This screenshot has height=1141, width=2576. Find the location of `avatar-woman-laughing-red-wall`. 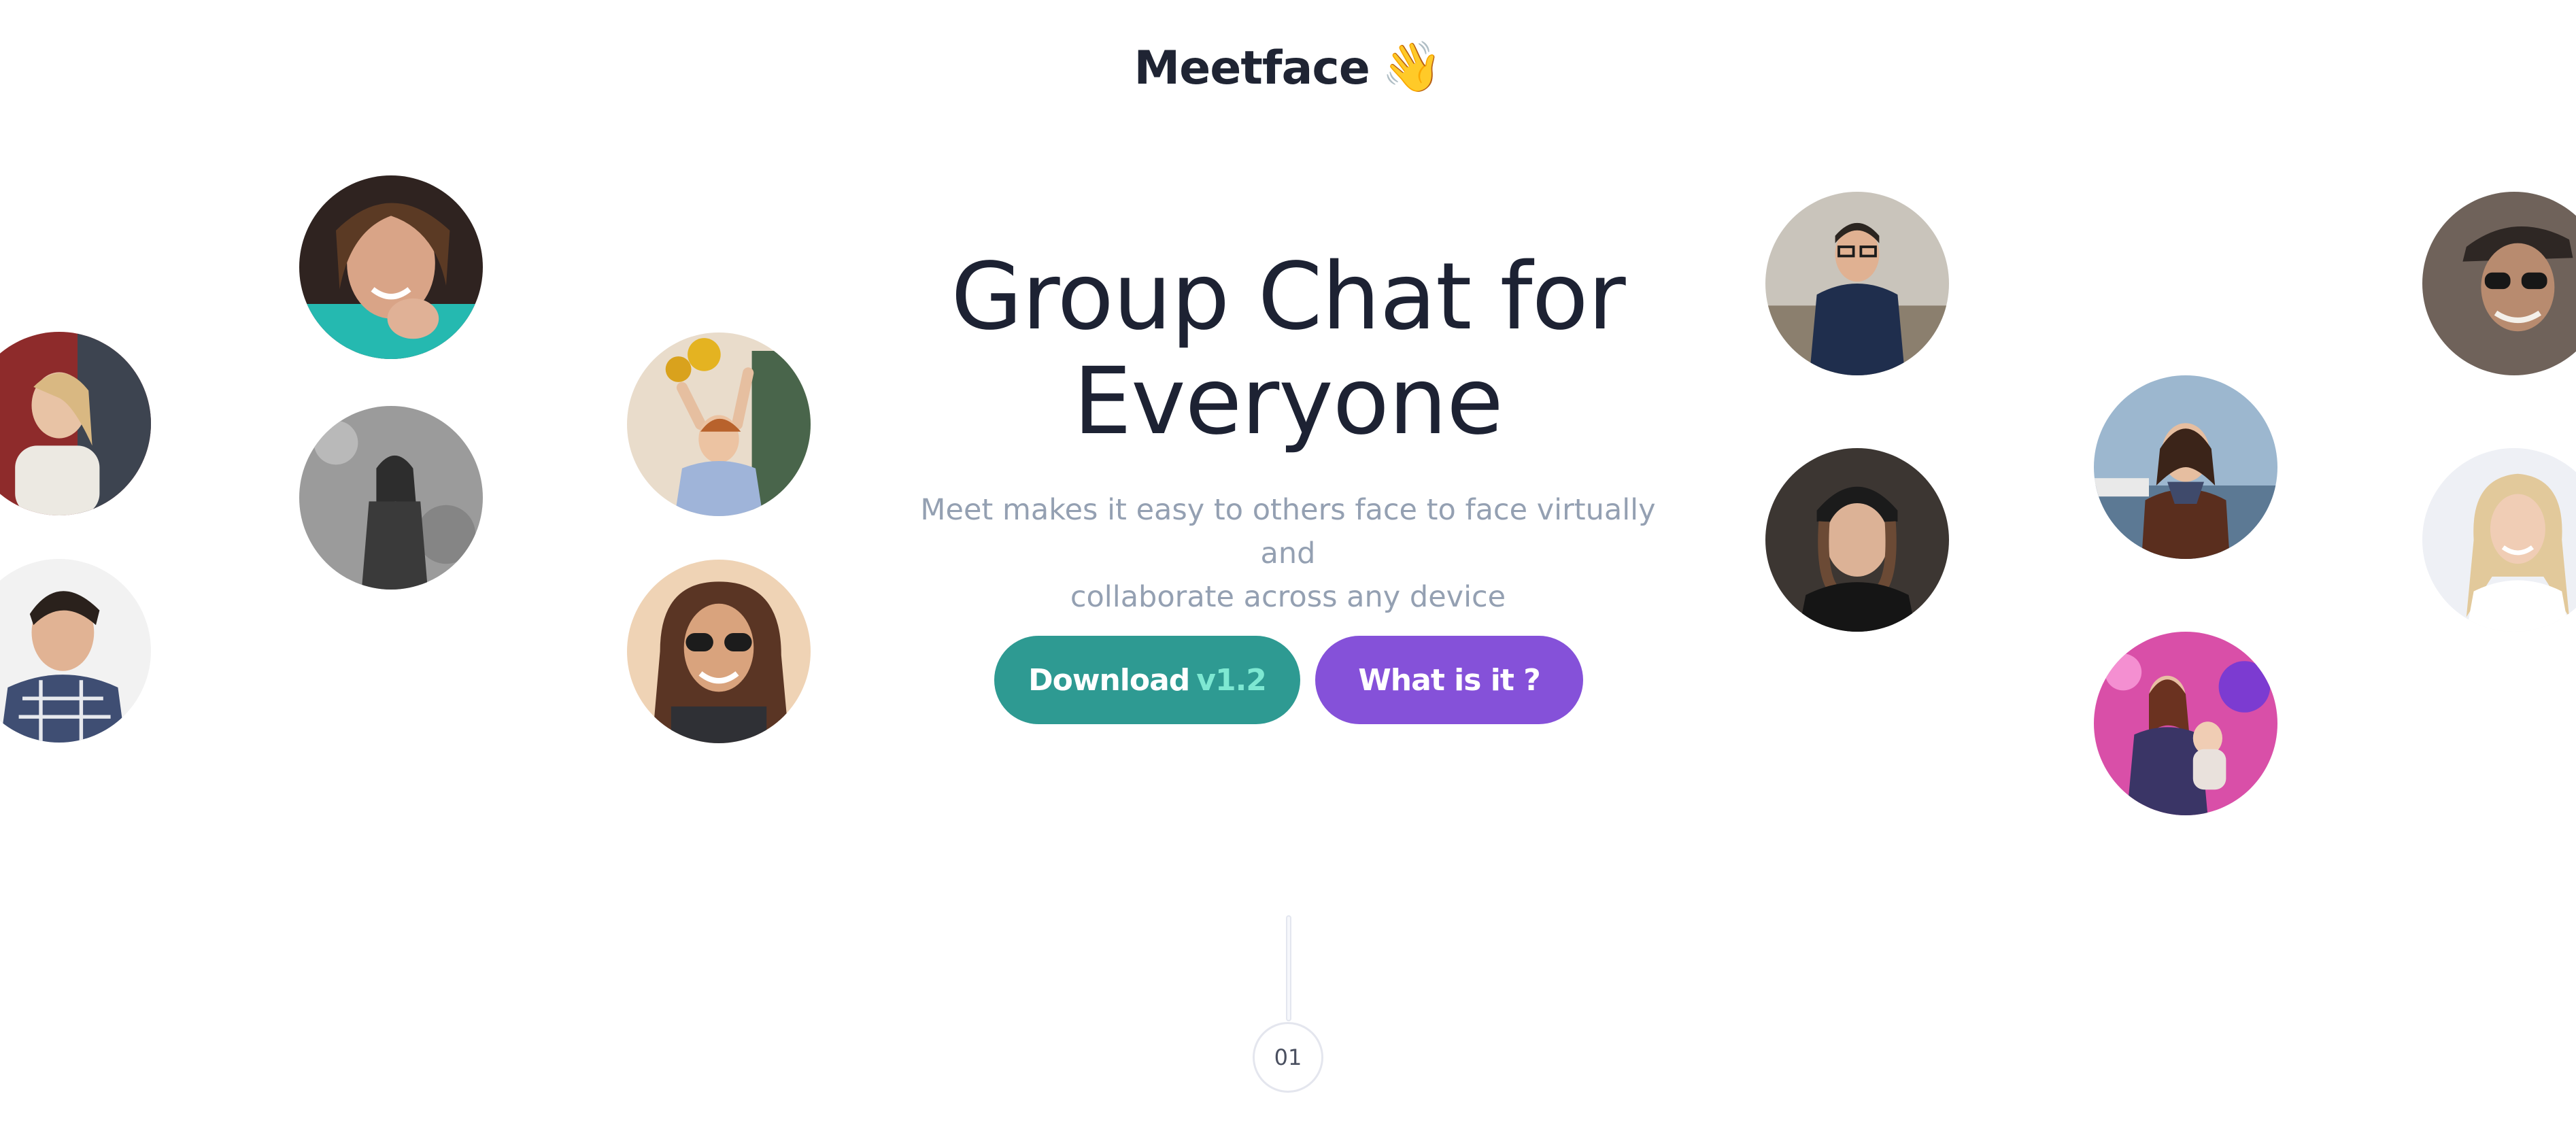

avatar-woman-laughing-red-wall is located at coordinates (75, 423).